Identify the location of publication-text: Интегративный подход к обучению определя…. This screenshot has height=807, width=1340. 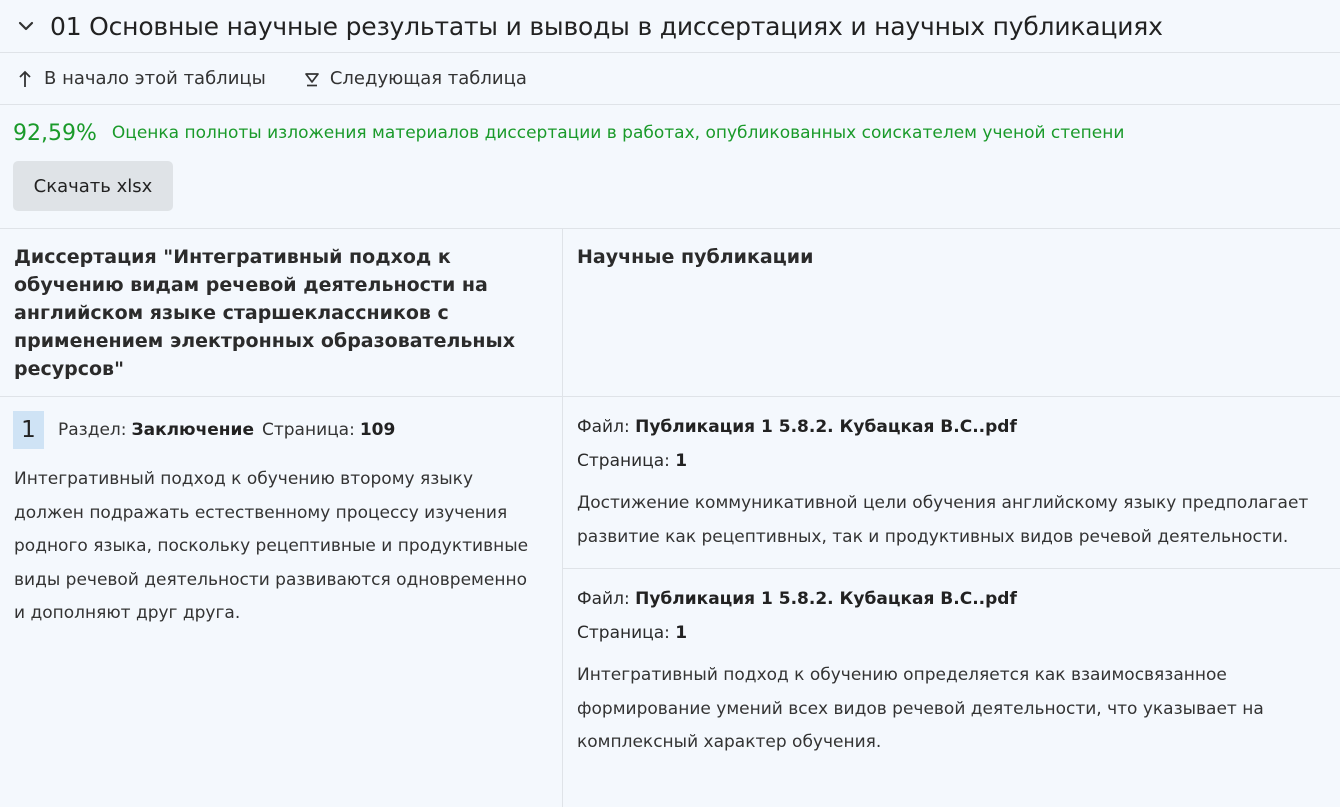
(920, 709).